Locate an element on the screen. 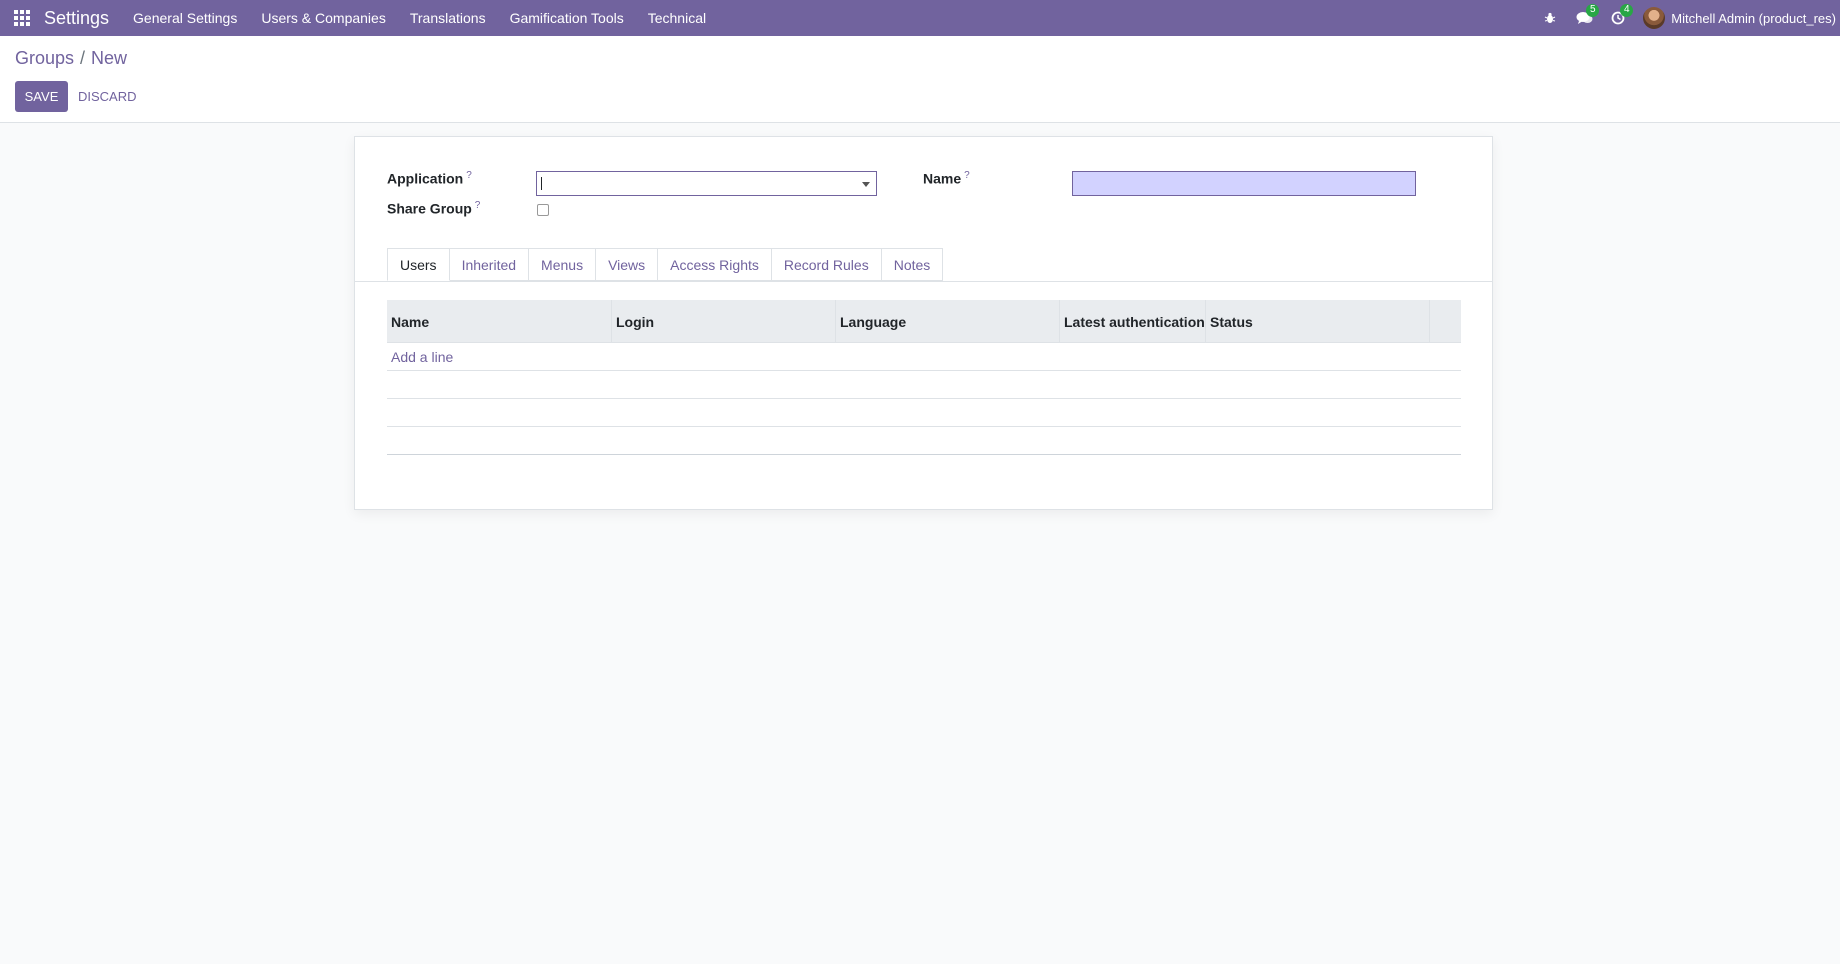  menu-gamification-tools: Gamification Tools is located at coordinates (567, 18).